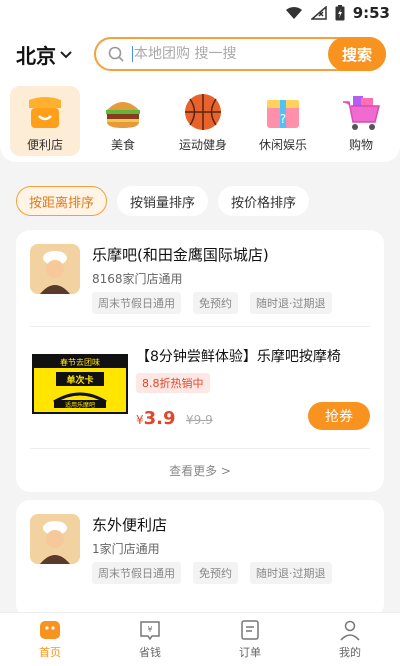 The width and height of the screenshot is (400, 666). What do you see at coordinates (159, 418) in the screenshot?
I see `price-value: 3.9` at bounding box center [159, 418].